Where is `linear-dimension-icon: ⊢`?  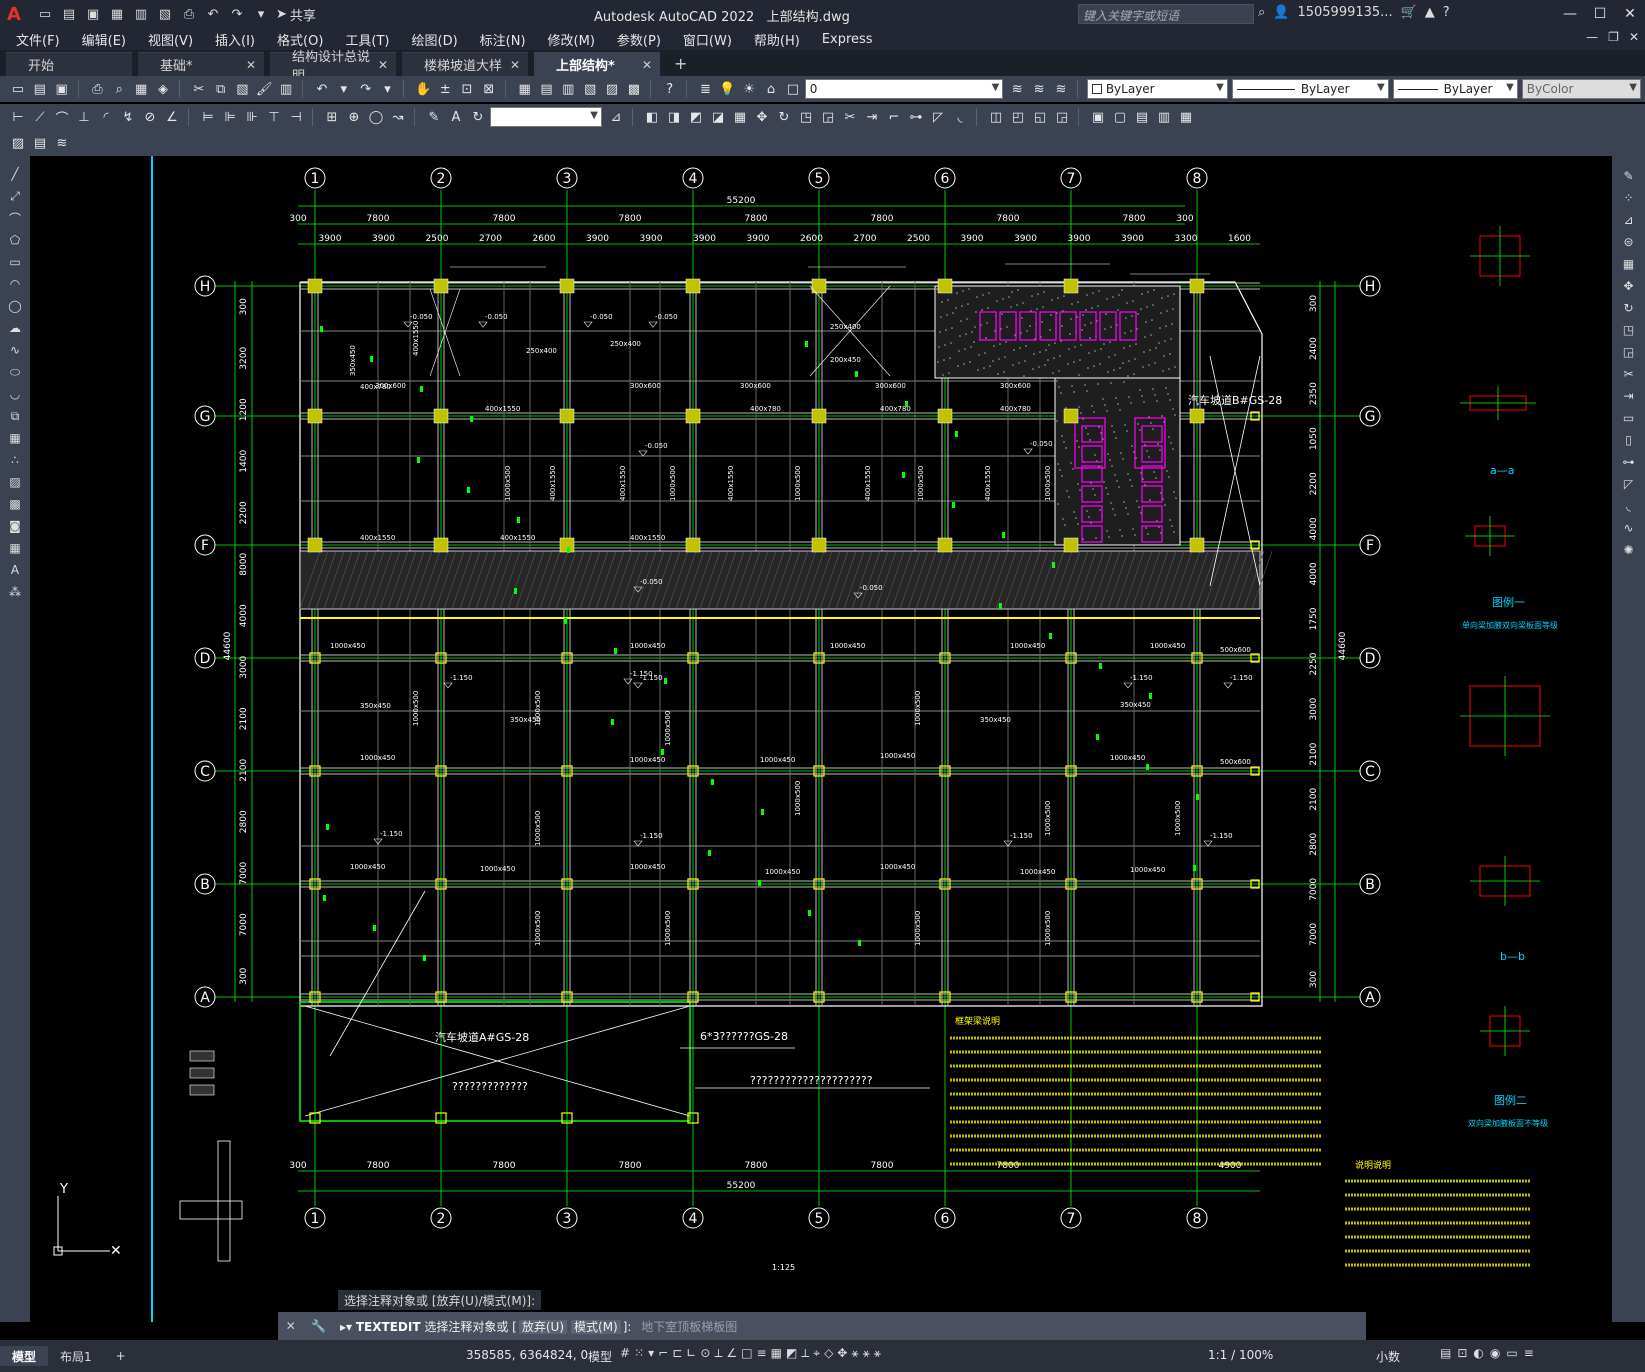
linear-dimension-icon: ⊢ is located at coordinates (18, 117).